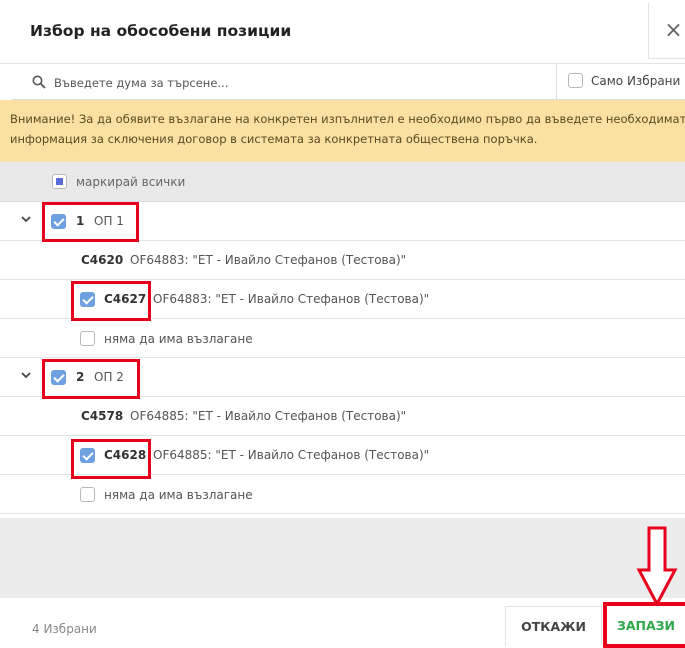 Image resolution: width=685 pixels, height=648 pixels. I want to click on group-number: 2, so click(80, 377).